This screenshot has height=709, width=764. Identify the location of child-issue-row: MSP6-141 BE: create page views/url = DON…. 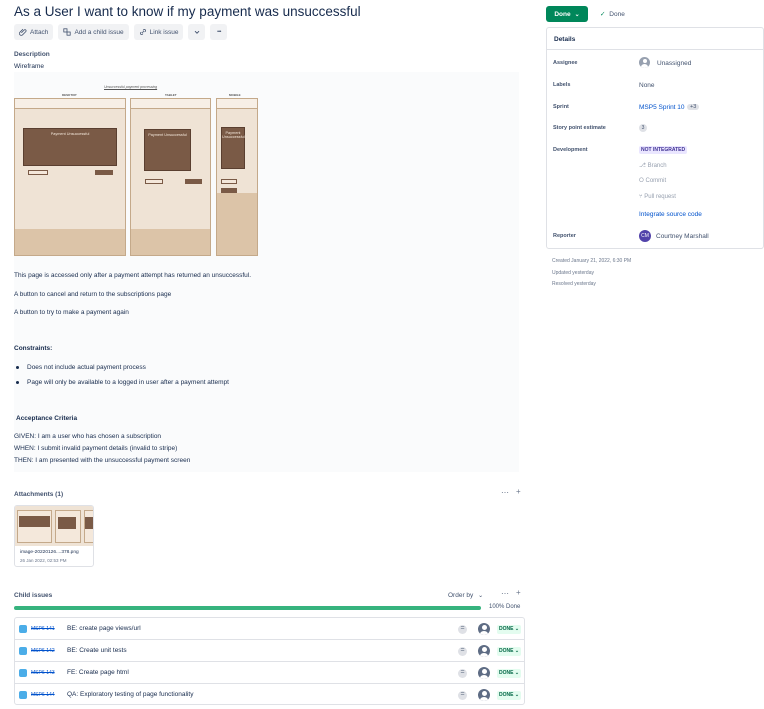
(269, 629).